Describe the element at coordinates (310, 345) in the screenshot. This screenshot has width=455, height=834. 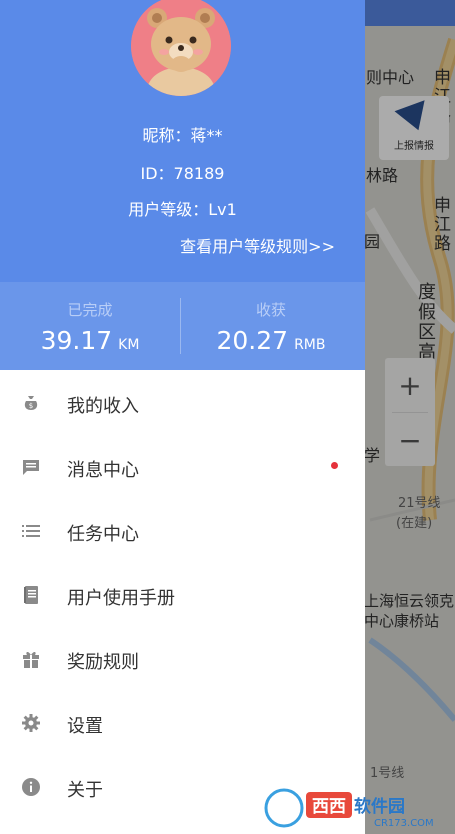
I see `stat-earned-unit: RMB` at that location.